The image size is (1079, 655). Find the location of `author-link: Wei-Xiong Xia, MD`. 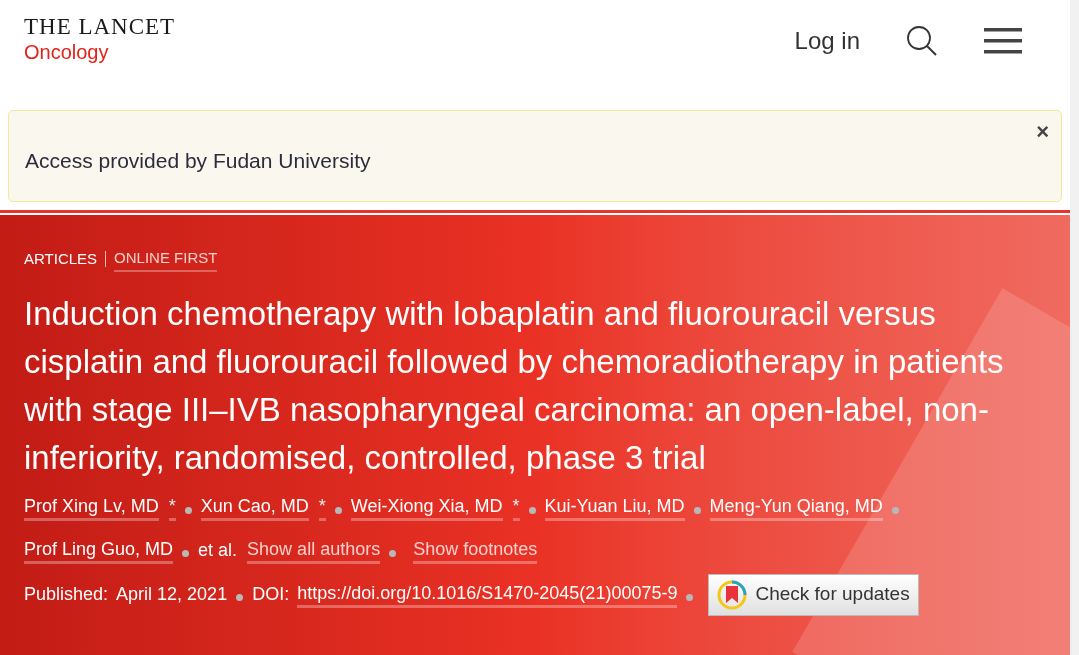

author-link: Wei-Xiong Xia, MD is located at coordinates (426, 507).